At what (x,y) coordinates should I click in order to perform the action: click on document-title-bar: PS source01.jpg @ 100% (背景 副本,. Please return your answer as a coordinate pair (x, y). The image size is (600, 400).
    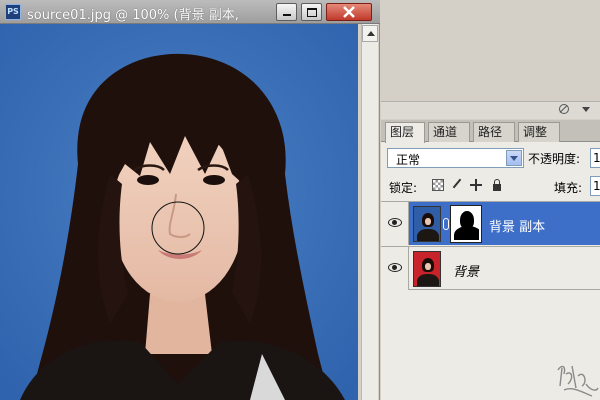
    Looking at the image, I should click on (190, 12).